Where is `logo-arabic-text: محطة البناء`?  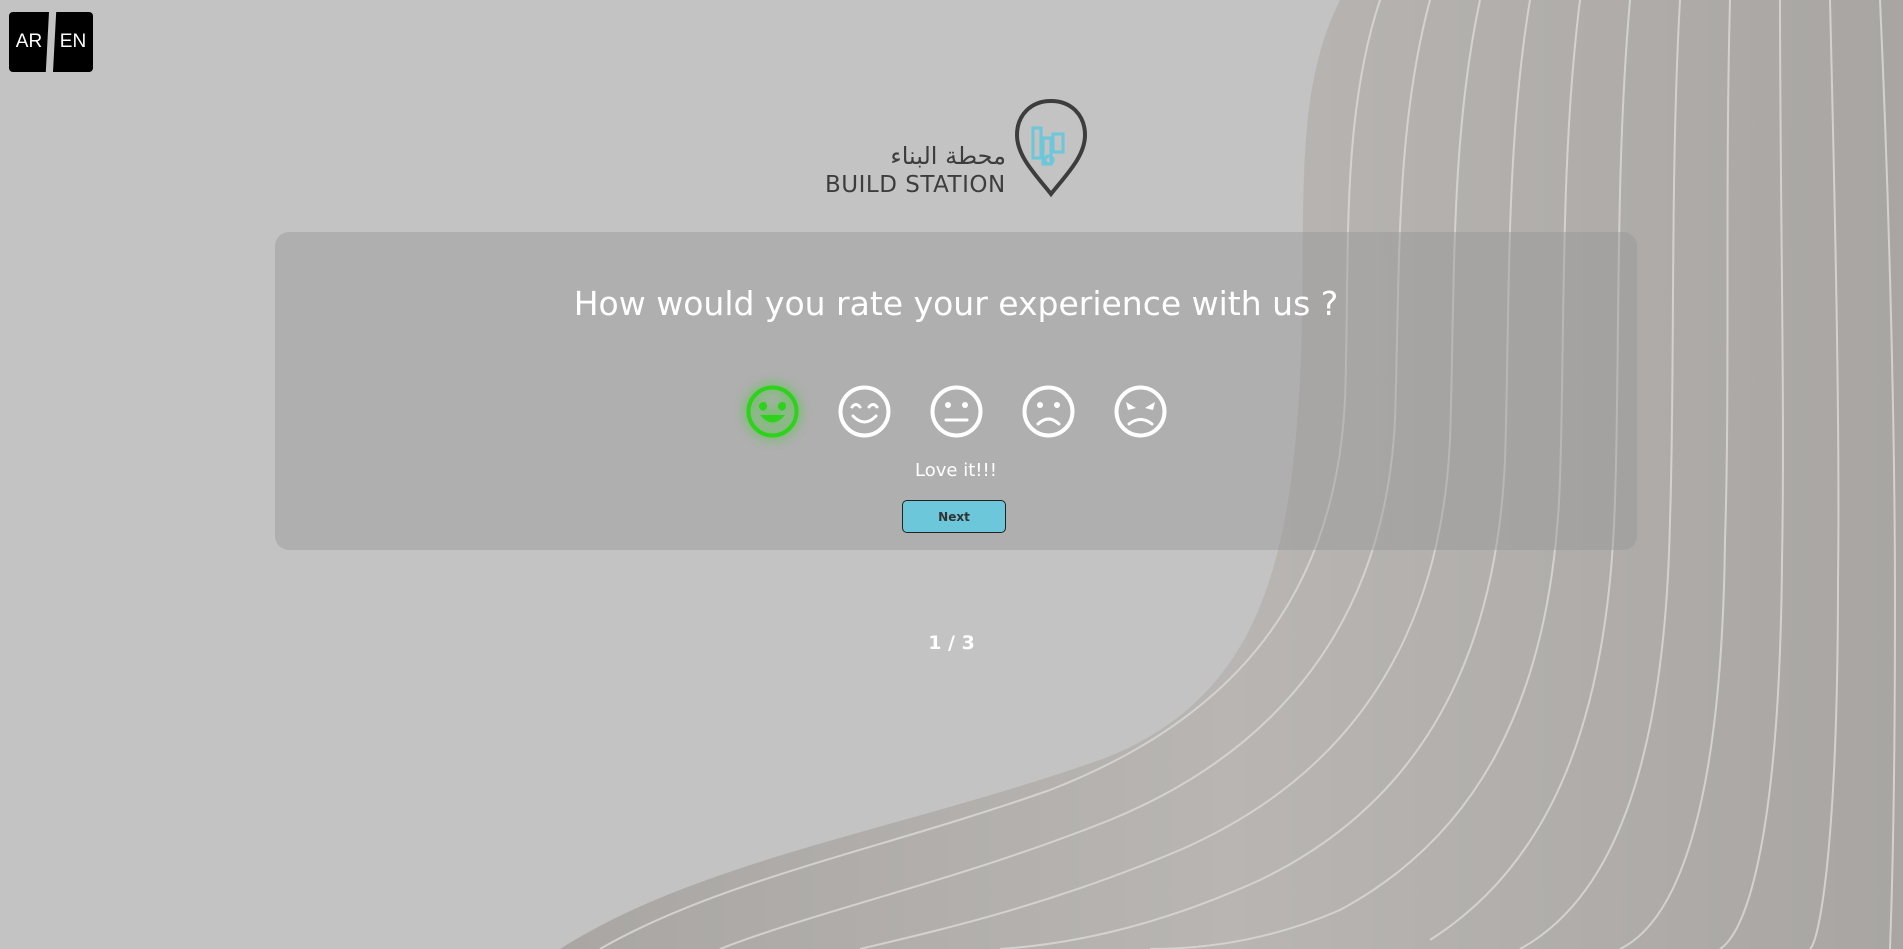 logo-arabic-text: محطة البناء is located at coordinates (948, 156).